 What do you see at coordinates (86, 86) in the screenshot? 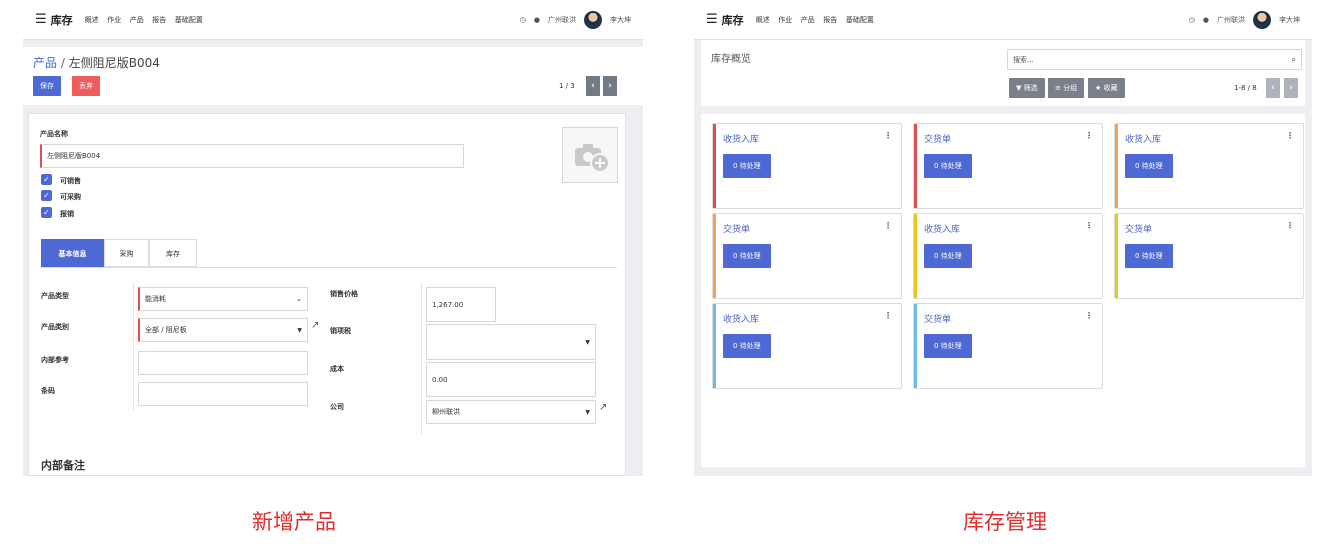
I see `discard-button: 丢弃` at bounding box center [86, 86].